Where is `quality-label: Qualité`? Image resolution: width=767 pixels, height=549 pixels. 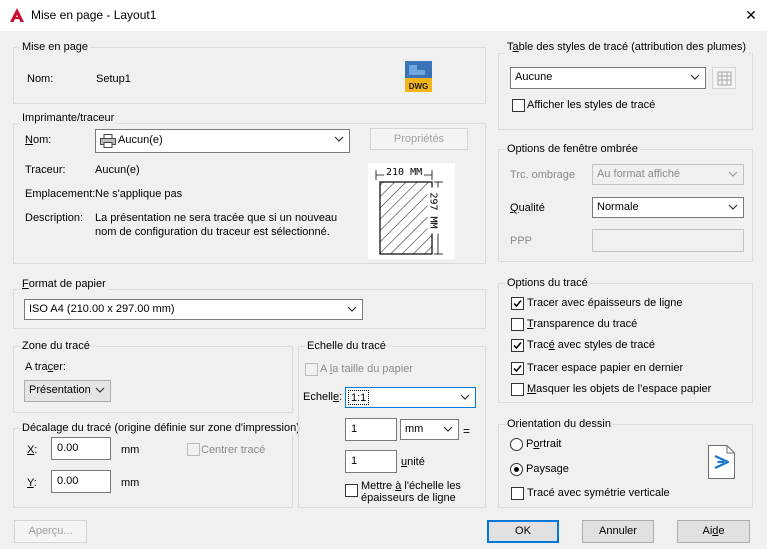
quality-label: Qualité is located at coordinates (527, 208).